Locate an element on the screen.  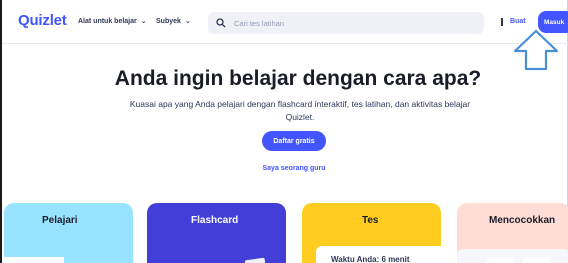
card-match: Mencocokkan is located at coordinates (512, 233).